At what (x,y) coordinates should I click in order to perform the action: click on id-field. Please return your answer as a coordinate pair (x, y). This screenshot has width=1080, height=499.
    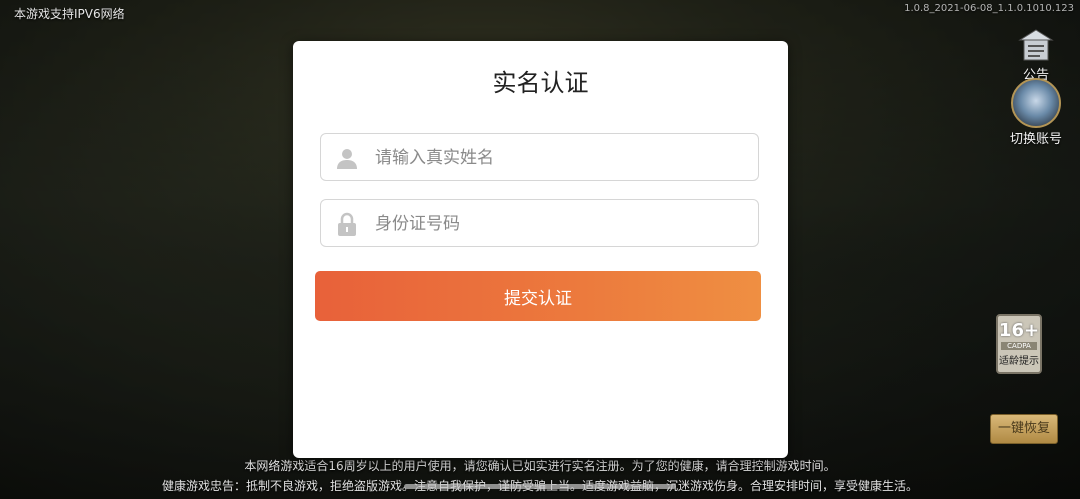
    Looking at the image, I should click on (539, 223).